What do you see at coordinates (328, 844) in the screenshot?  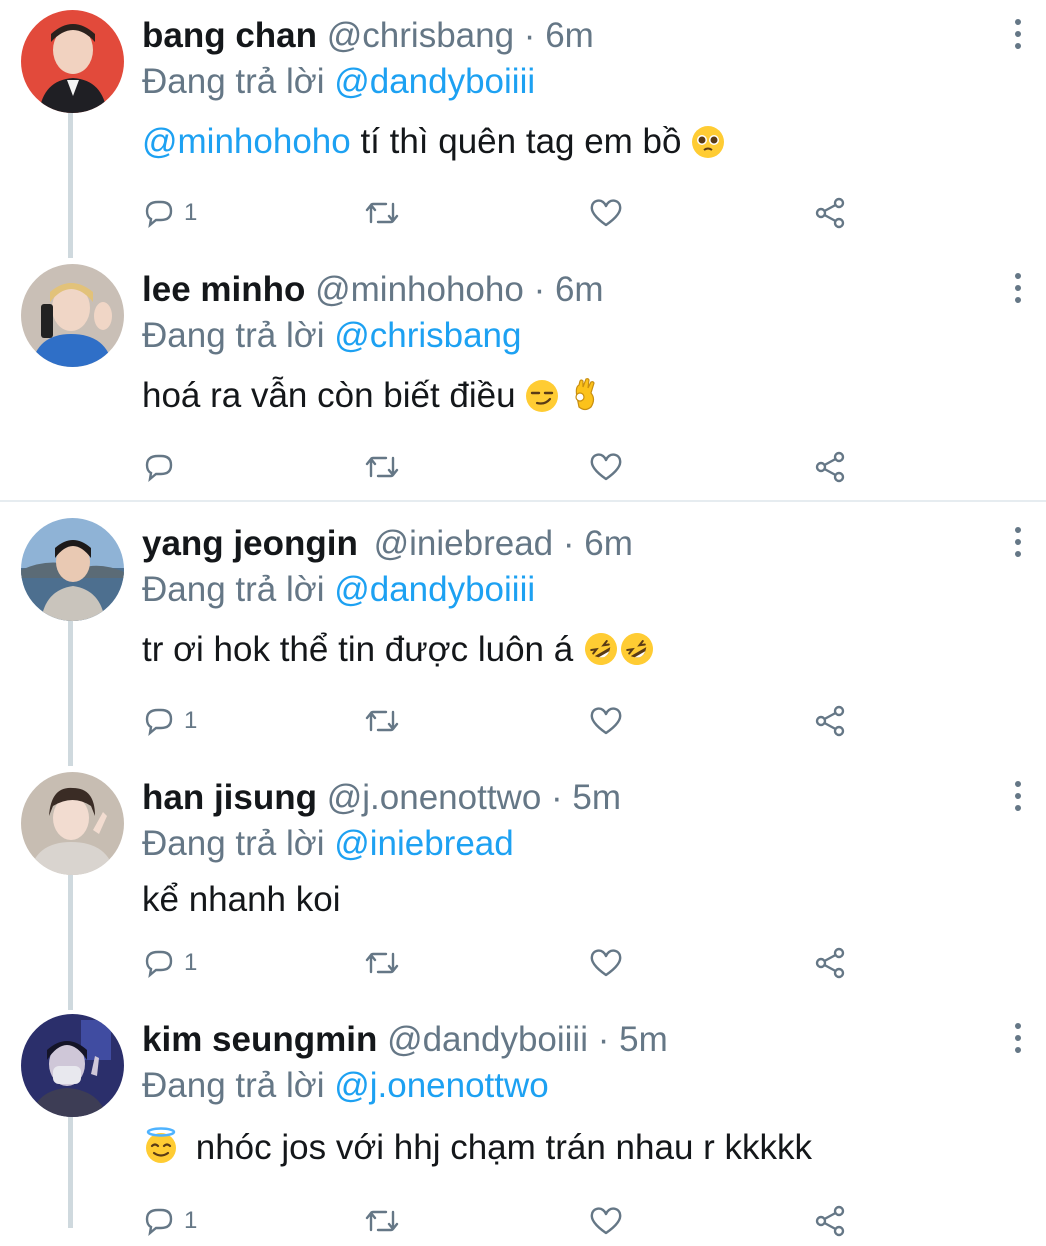 I see `replying-to: Đang trả lời @iniebread` at bounding box center [328, 844].